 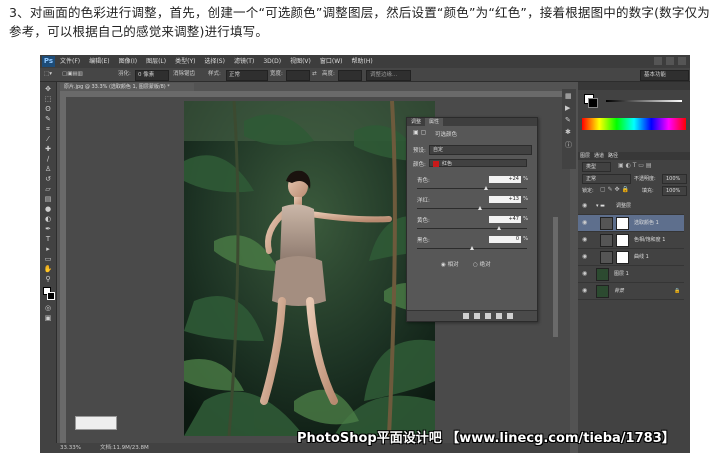 I want to click on menu-image: 图像(I), so click(x=128, y=61).